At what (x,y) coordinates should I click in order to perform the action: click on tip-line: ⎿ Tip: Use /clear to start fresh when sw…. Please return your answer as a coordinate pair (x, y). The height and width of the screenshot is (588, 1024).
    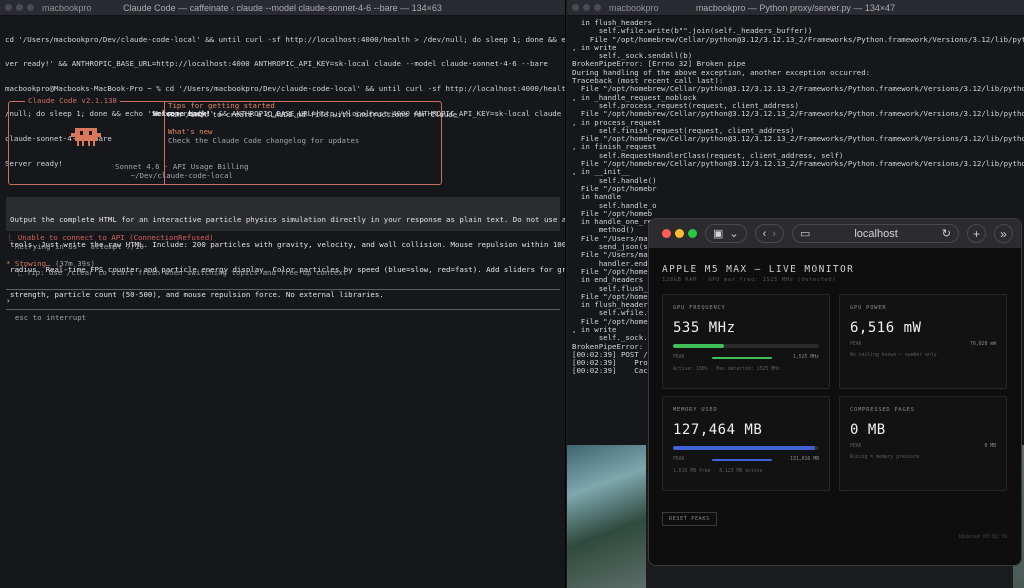
    Looking at the image, I should click on (177, 272).